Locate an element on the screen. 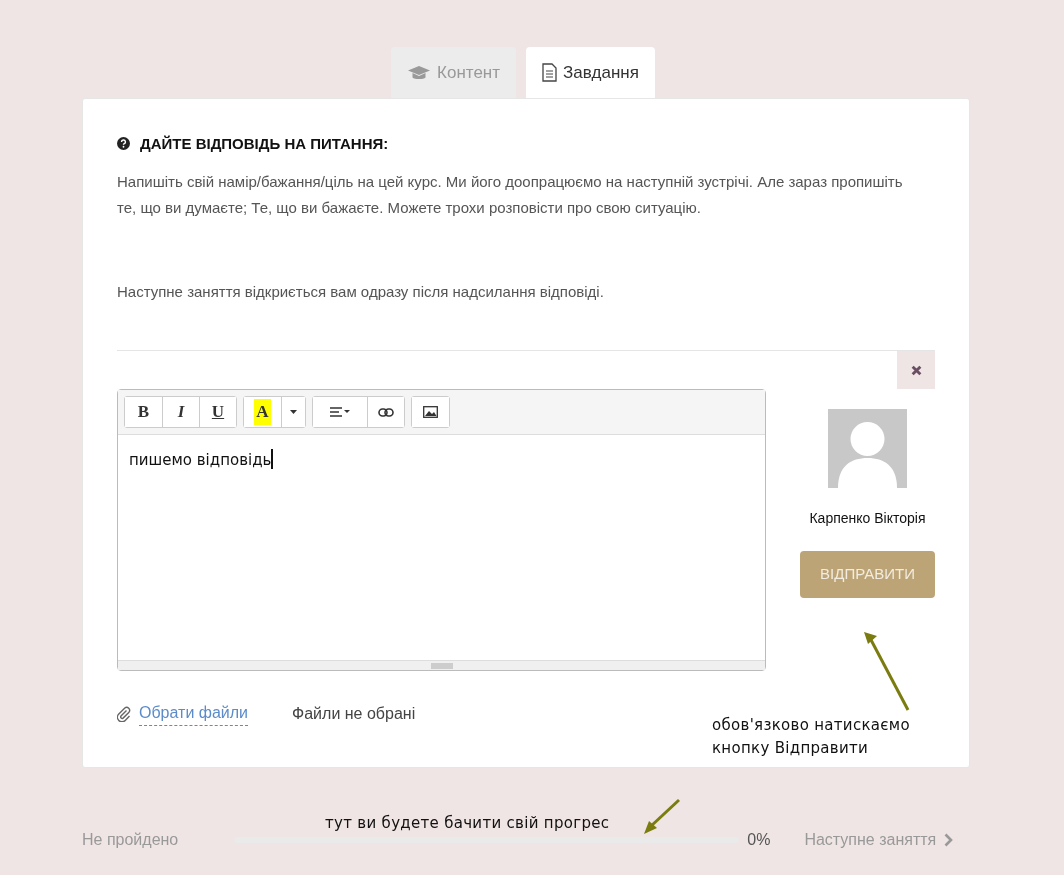 The width and height of the screenshot is (1064, 875). image-icon is located at coordinates (430, 412).